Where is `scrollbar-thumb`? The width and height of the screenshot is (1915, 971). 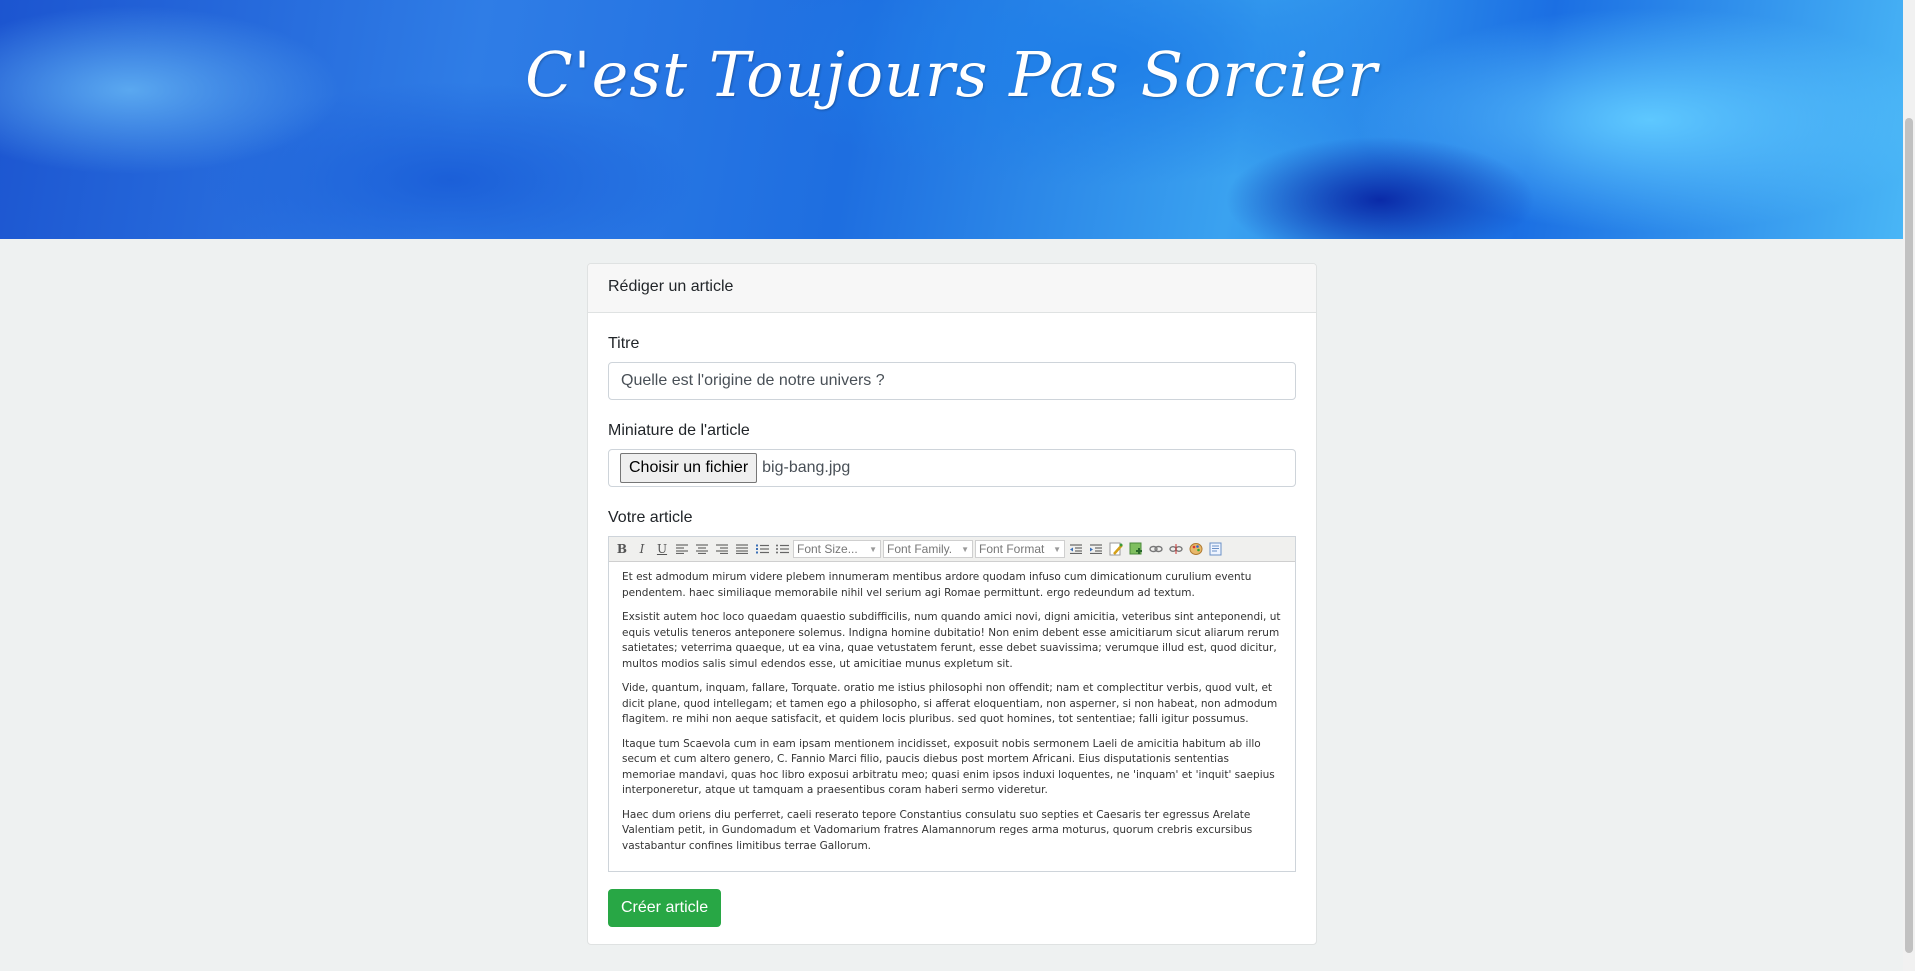 scrollbar-thumb is located at coordinates (1909, 535).